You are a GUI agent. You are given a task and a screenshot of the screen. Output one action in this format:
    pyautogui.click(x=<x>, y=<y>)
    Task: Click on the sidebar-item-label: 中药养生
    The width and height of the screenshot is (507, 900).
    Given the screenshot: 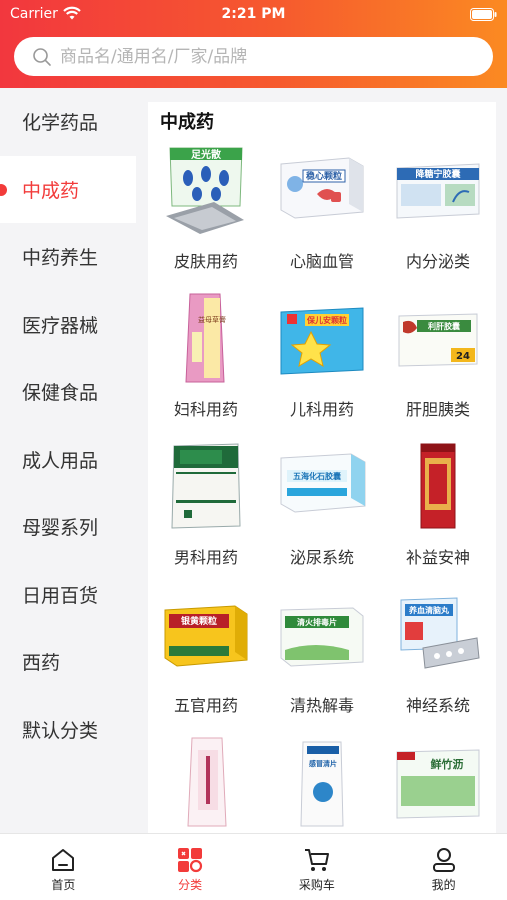 What is the action you would take?
    pyautogui.click(x=60, y=258)
    